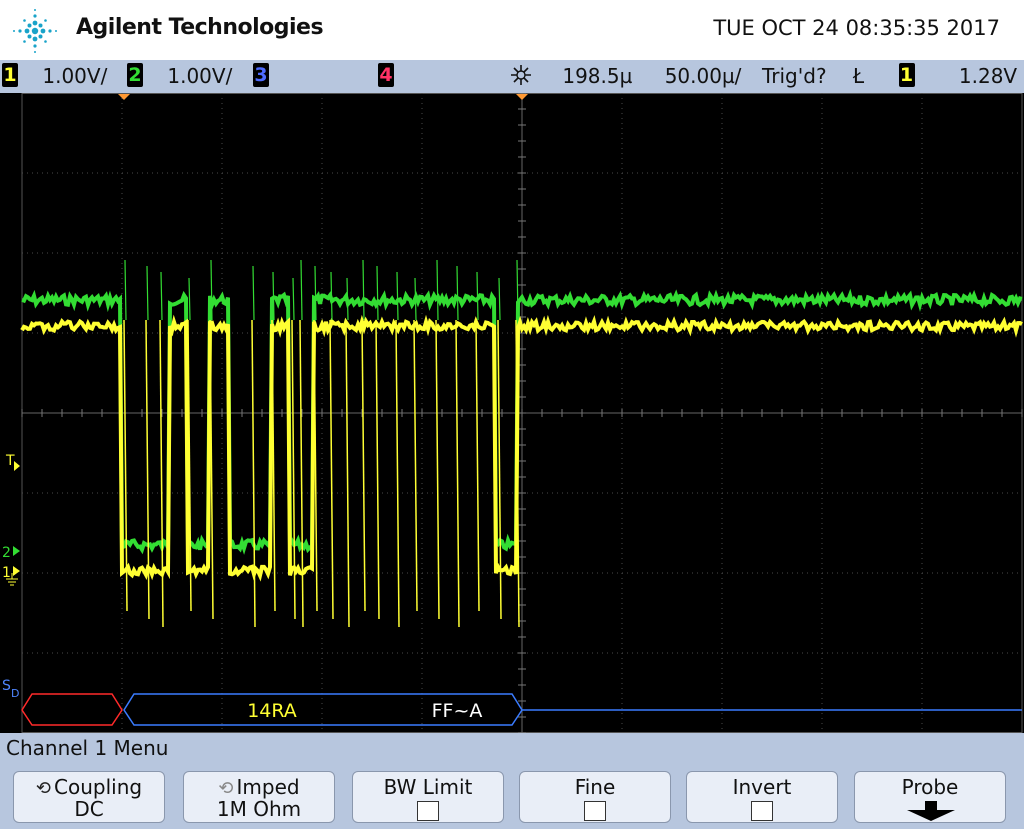  Describe the element at coordinates (6, 553) in the screenshot. I see `channel-2-ground-marker: 2` at that location.